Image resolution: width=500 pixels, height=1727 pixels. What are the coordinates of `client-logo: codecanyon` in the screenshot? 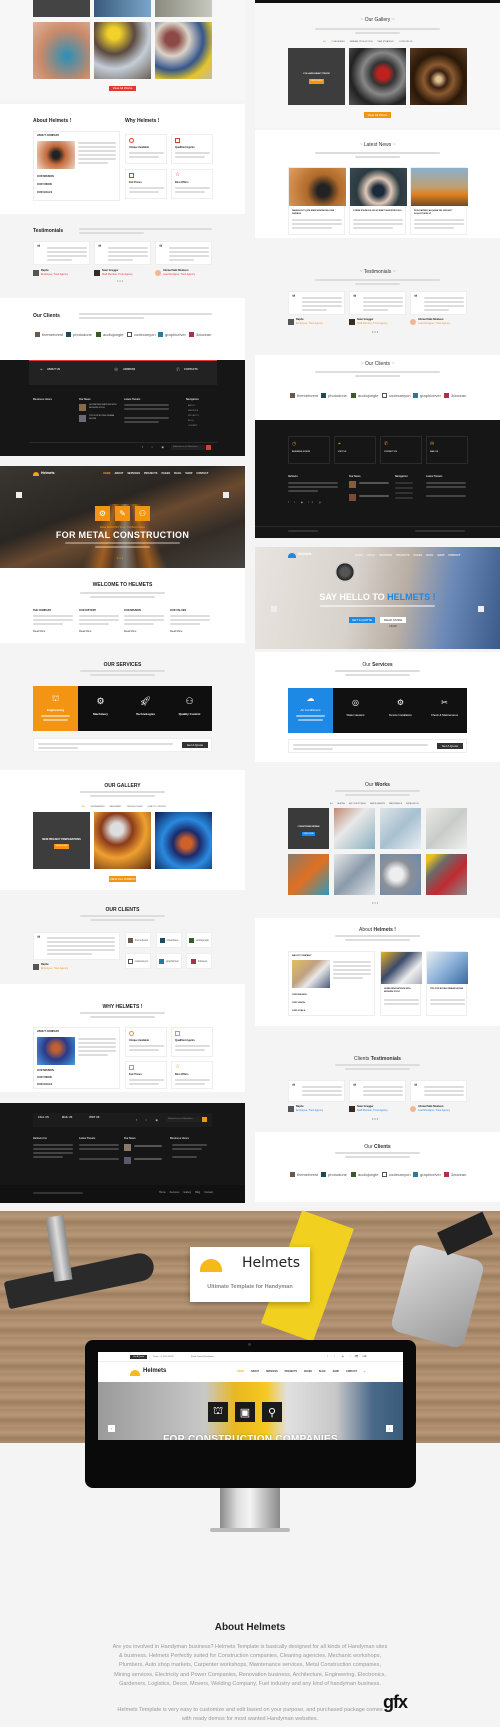 It's located at (138, 961).